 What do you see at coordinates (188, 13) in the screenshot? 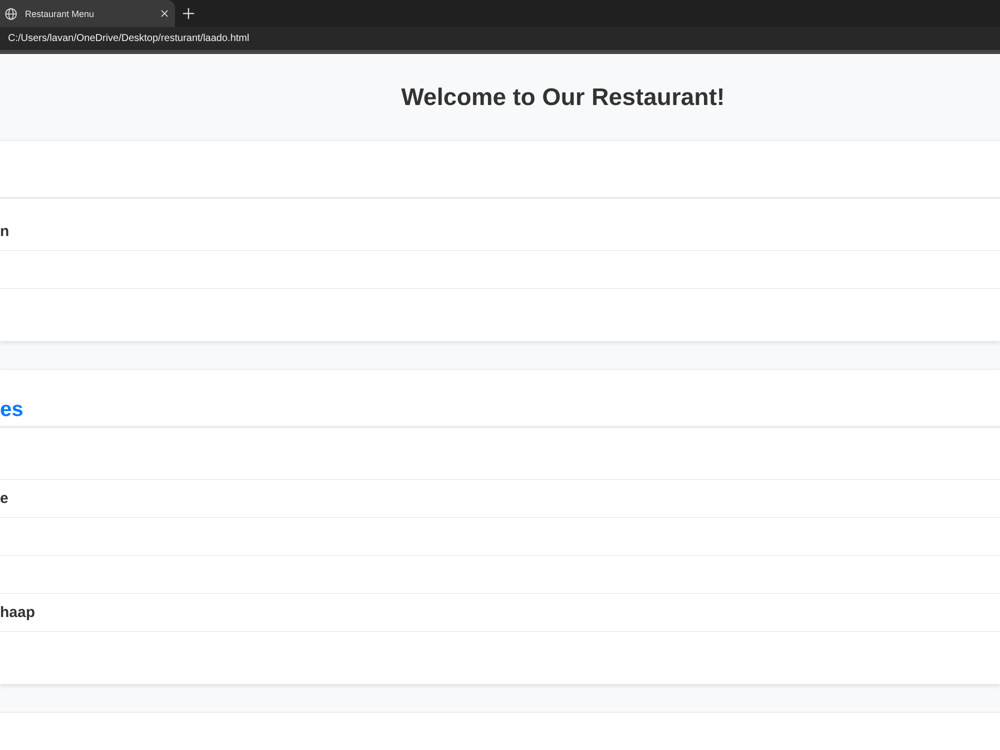
I see `plus-icon` at bounding box center [188, 13].